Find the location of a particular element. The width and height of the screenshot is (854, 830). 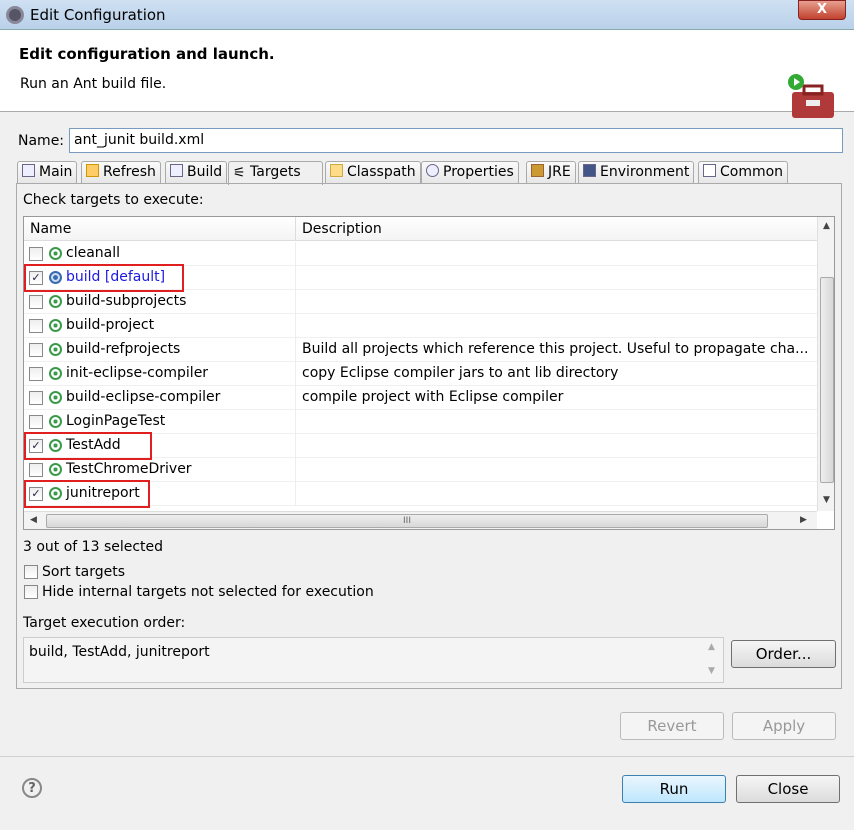

tab-label: Targets is located at coordinates (275, 172).